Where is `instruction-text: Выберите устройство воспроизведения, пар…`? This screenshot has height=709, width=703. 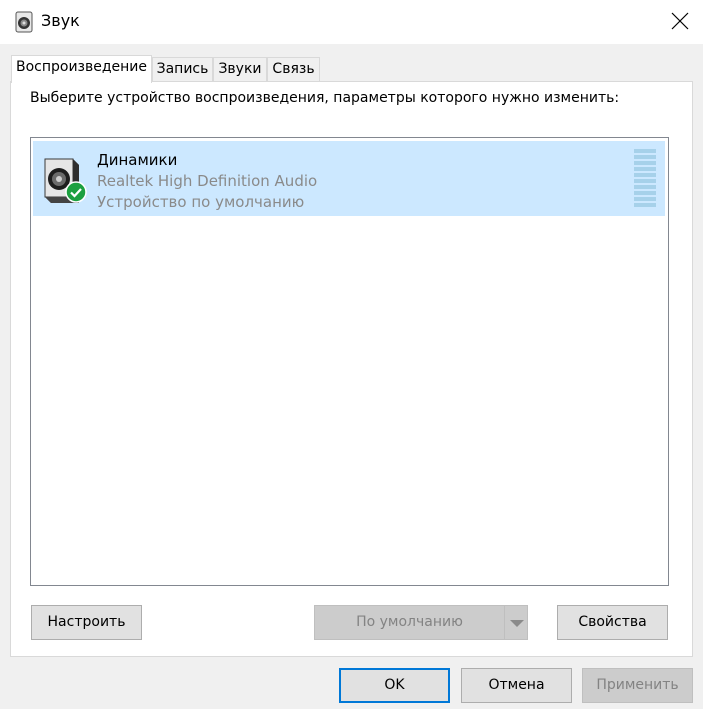 instruction-text: Выберите устройство воспроизведения, пар… is located at coordinates (325, 98).